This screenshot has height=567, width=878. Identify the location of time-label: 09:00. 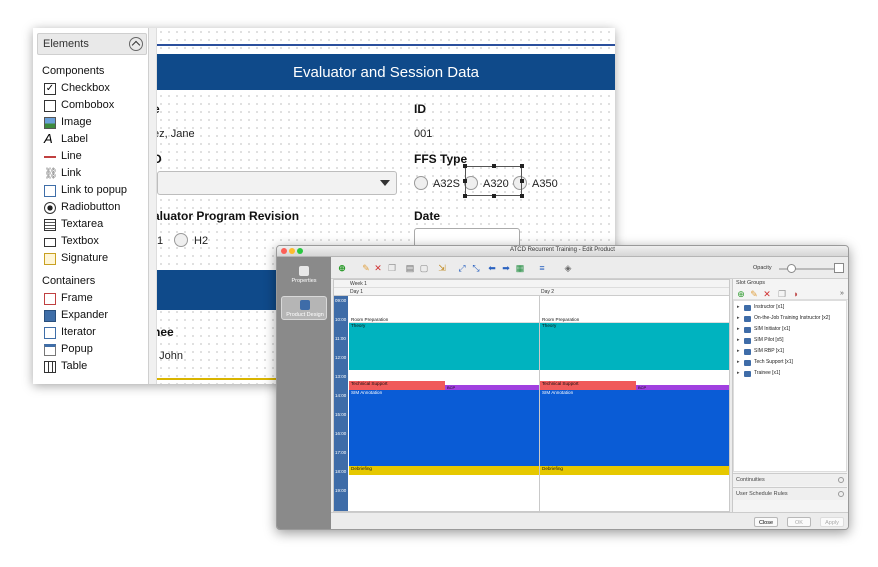
(341, 300).